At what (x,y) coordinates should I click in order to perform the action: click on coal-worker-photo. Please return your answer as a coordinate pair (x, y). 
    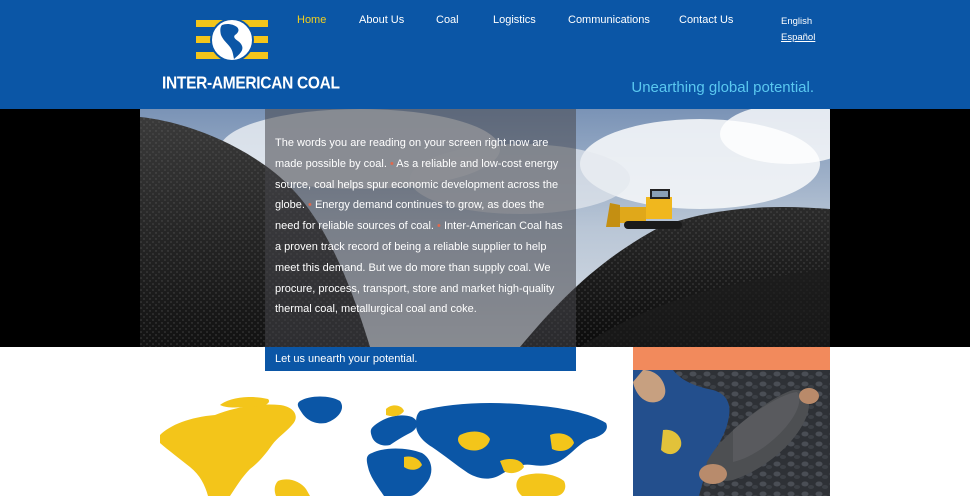
    Looking at the image, I should click on (731, 433).